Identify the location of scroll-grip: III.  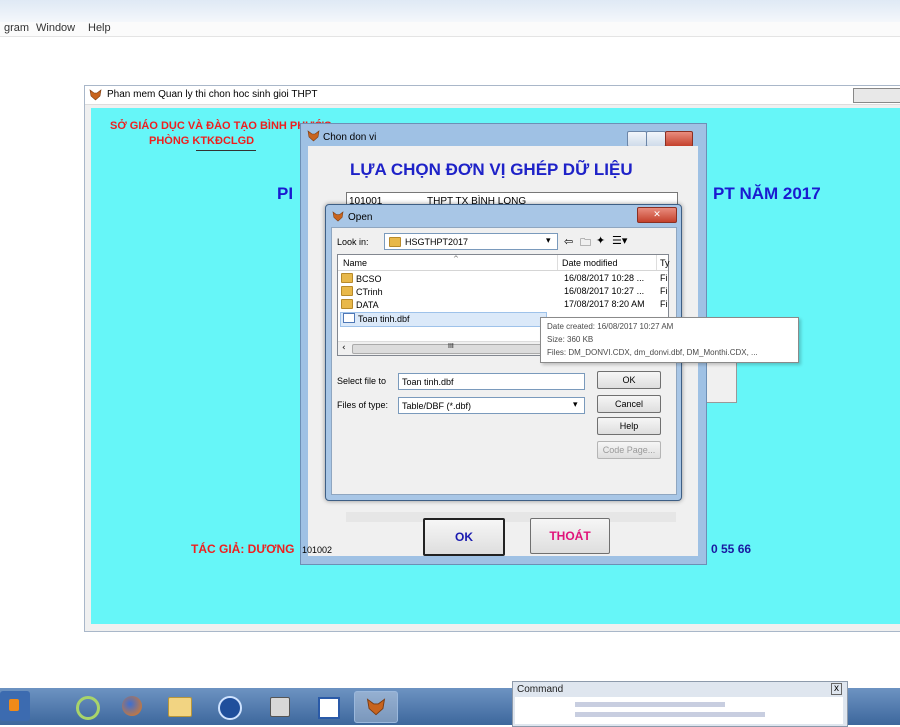
(451, 346).